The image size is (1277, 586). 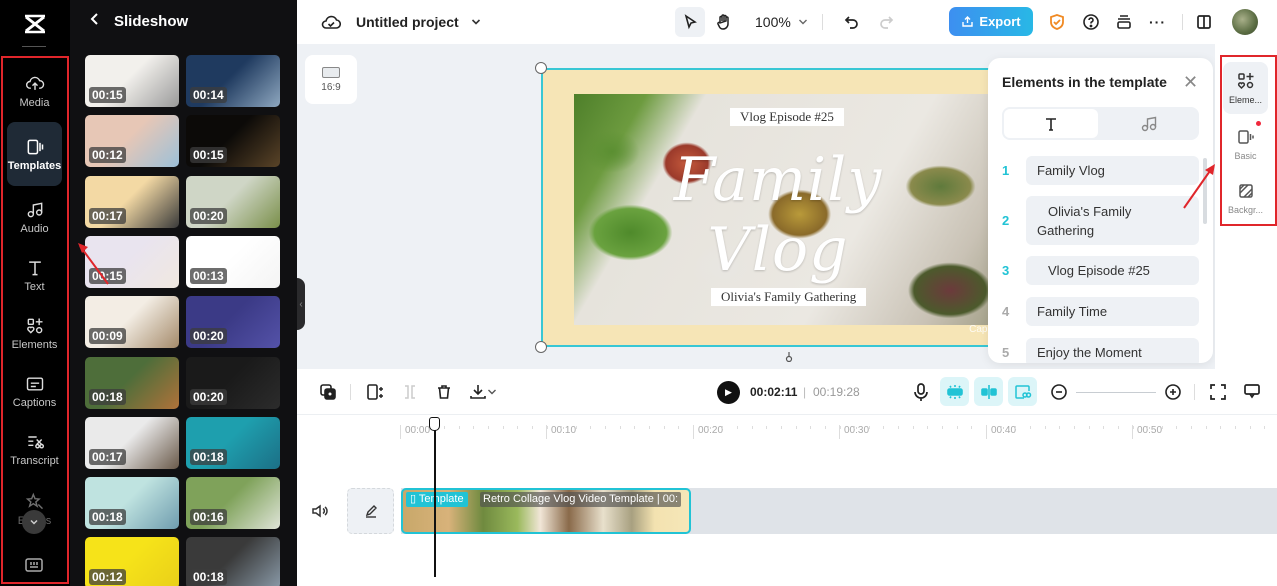 I want to click on zoom-in-icon, so click(x=1173, y=392).